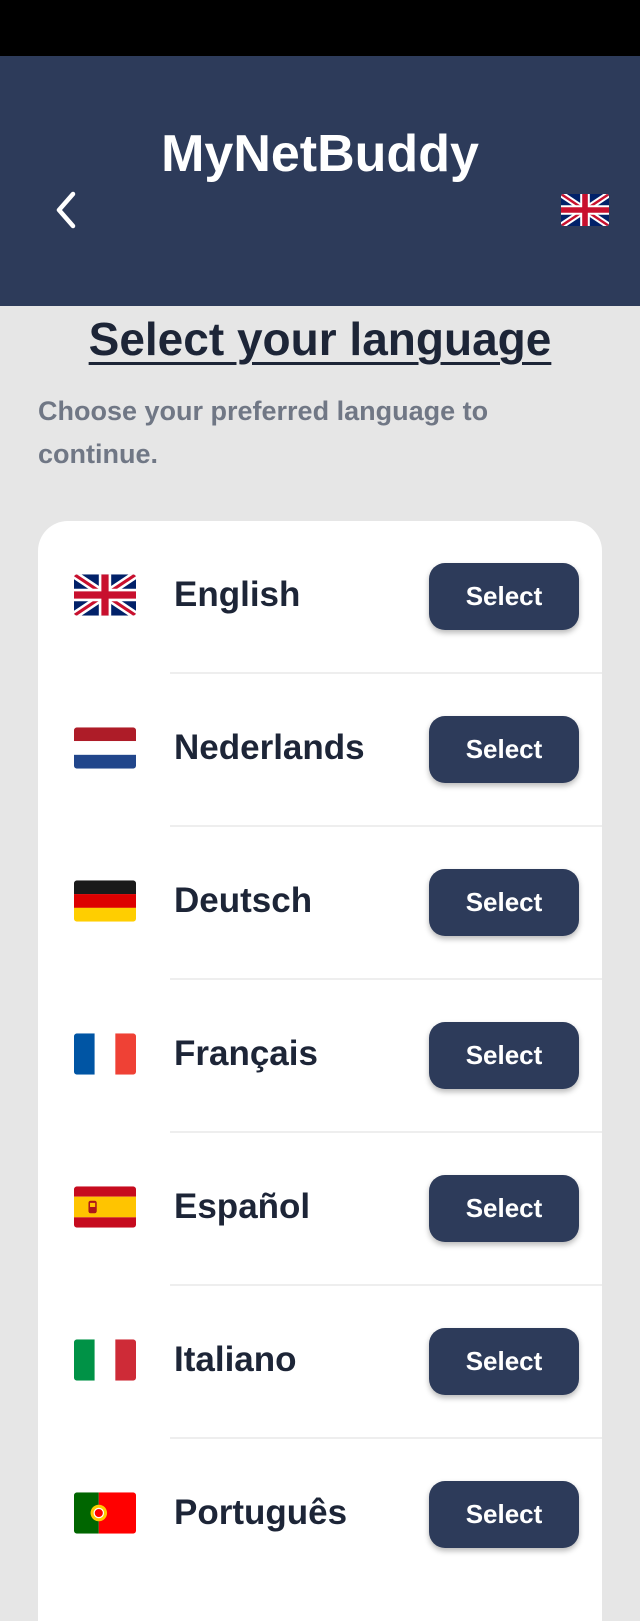 This screenshot has height=1621, width=640. I want to click on language-name: Français, so click(246, 1053).